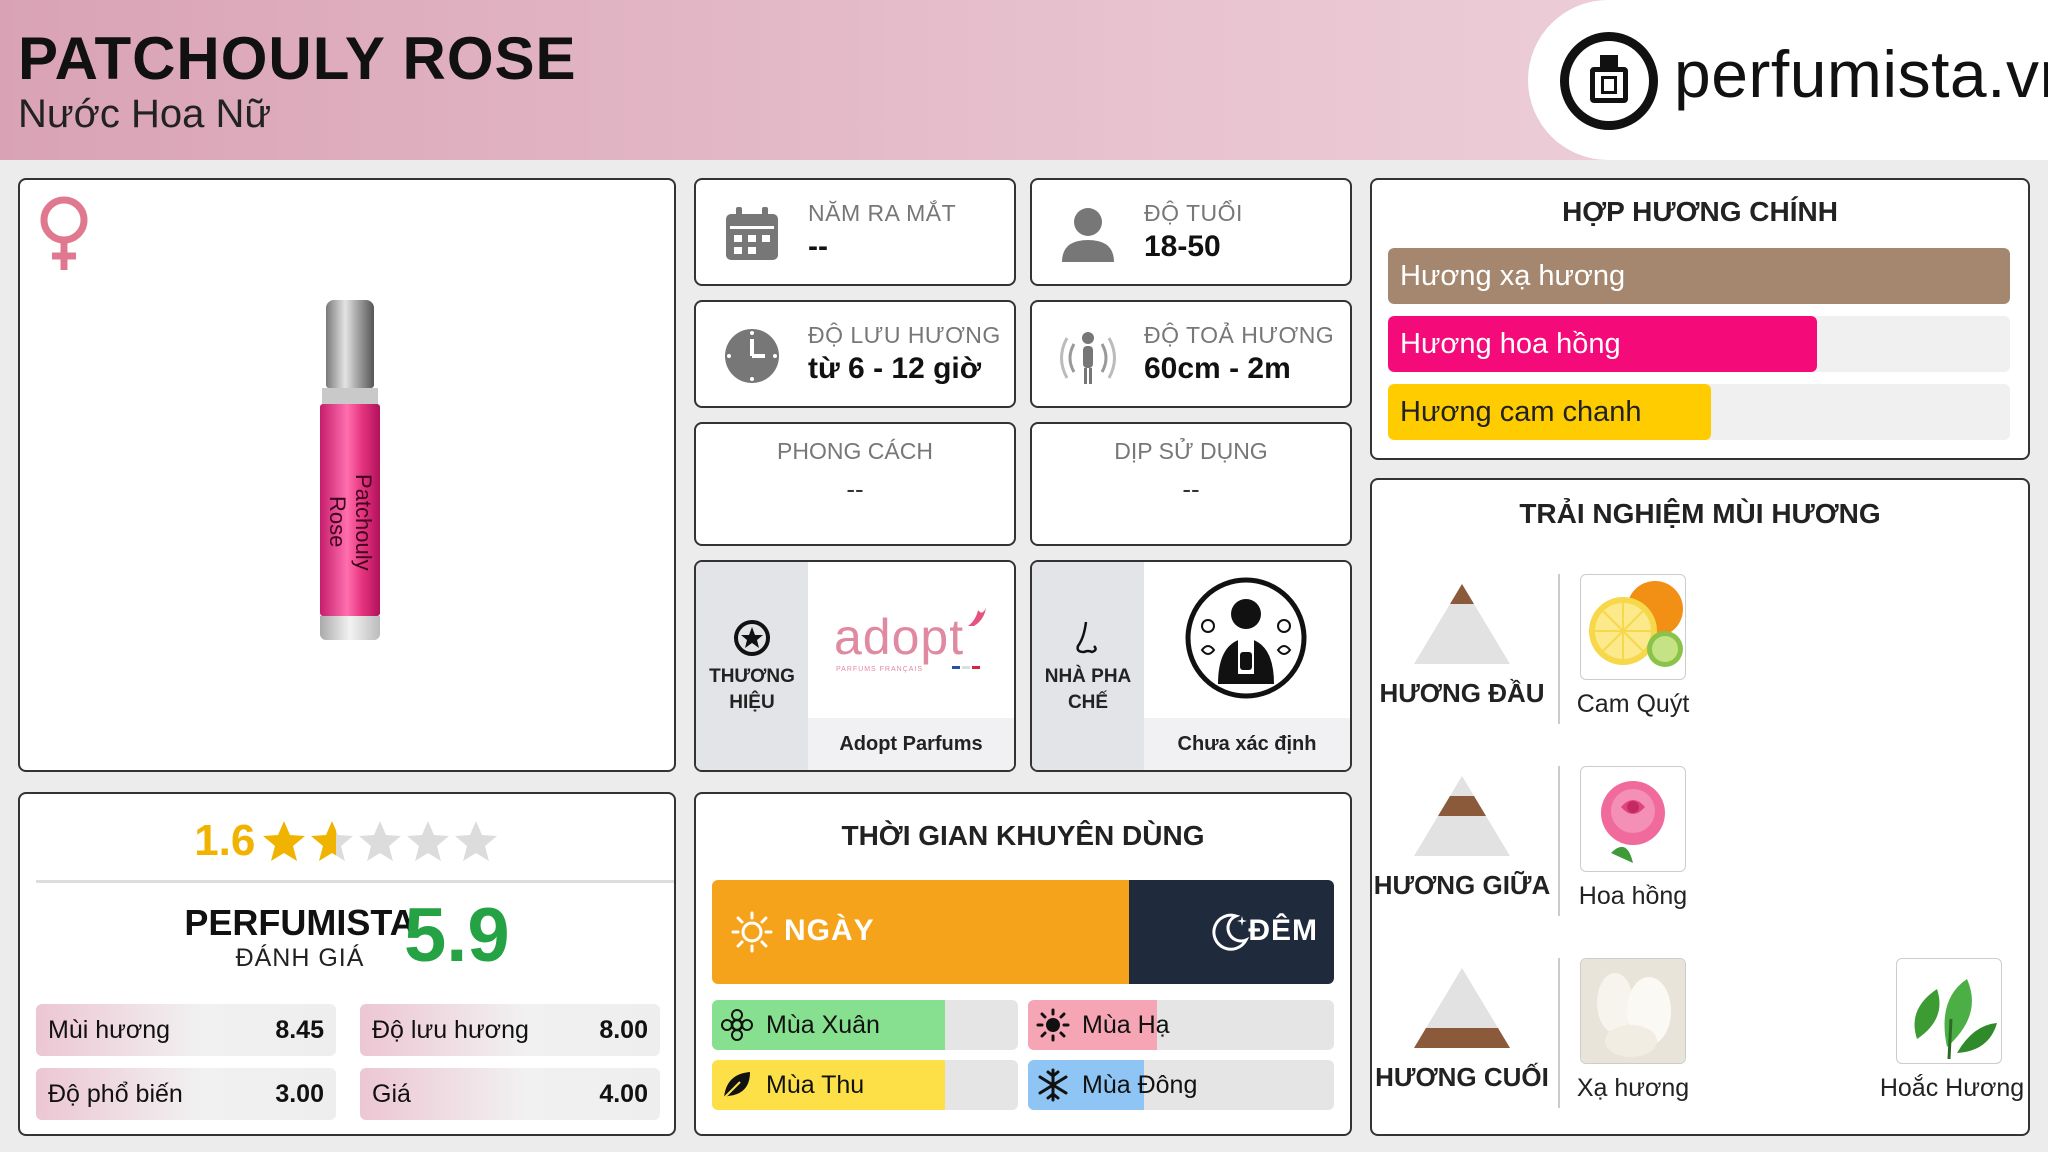 The width and height of the screenshot is (2048, 1152). I want to click on metric-longevity: Độ lưu hương 8.00, so click(510, 1030).